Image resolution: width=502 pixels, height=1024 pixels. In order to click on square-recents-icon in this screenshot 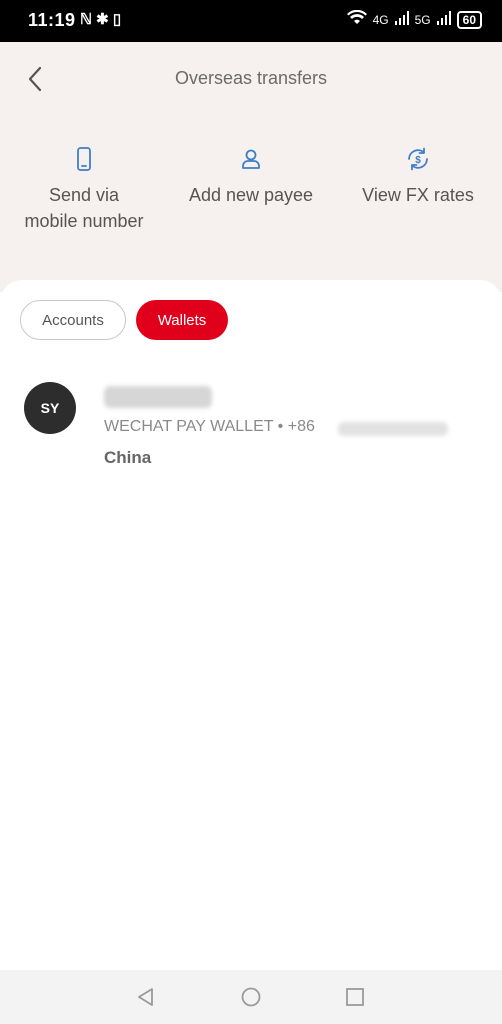, I will do `click(355, 997)`.